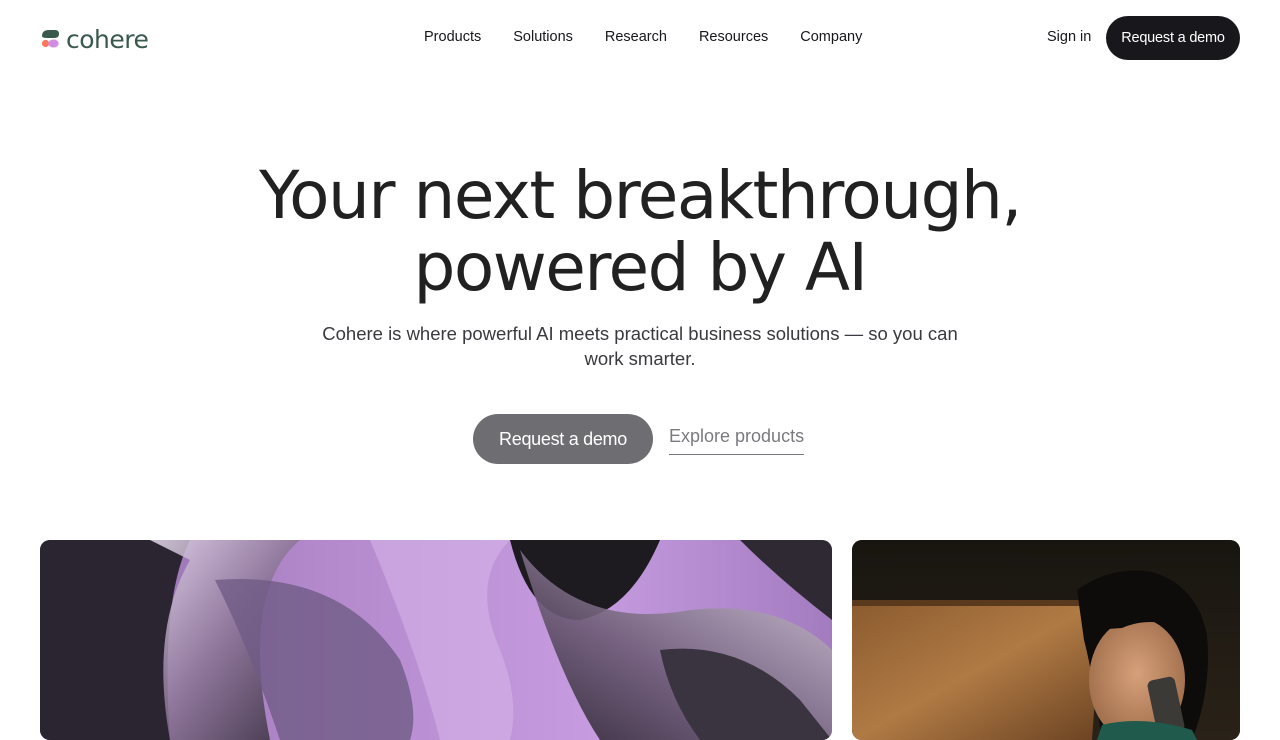 The width and height of the screenshot is (1280, 740). What do you see at coordinates (107, 39) in the screenshot?
I see `logo-wordmark: cohere` at bounding box center [107, 39].